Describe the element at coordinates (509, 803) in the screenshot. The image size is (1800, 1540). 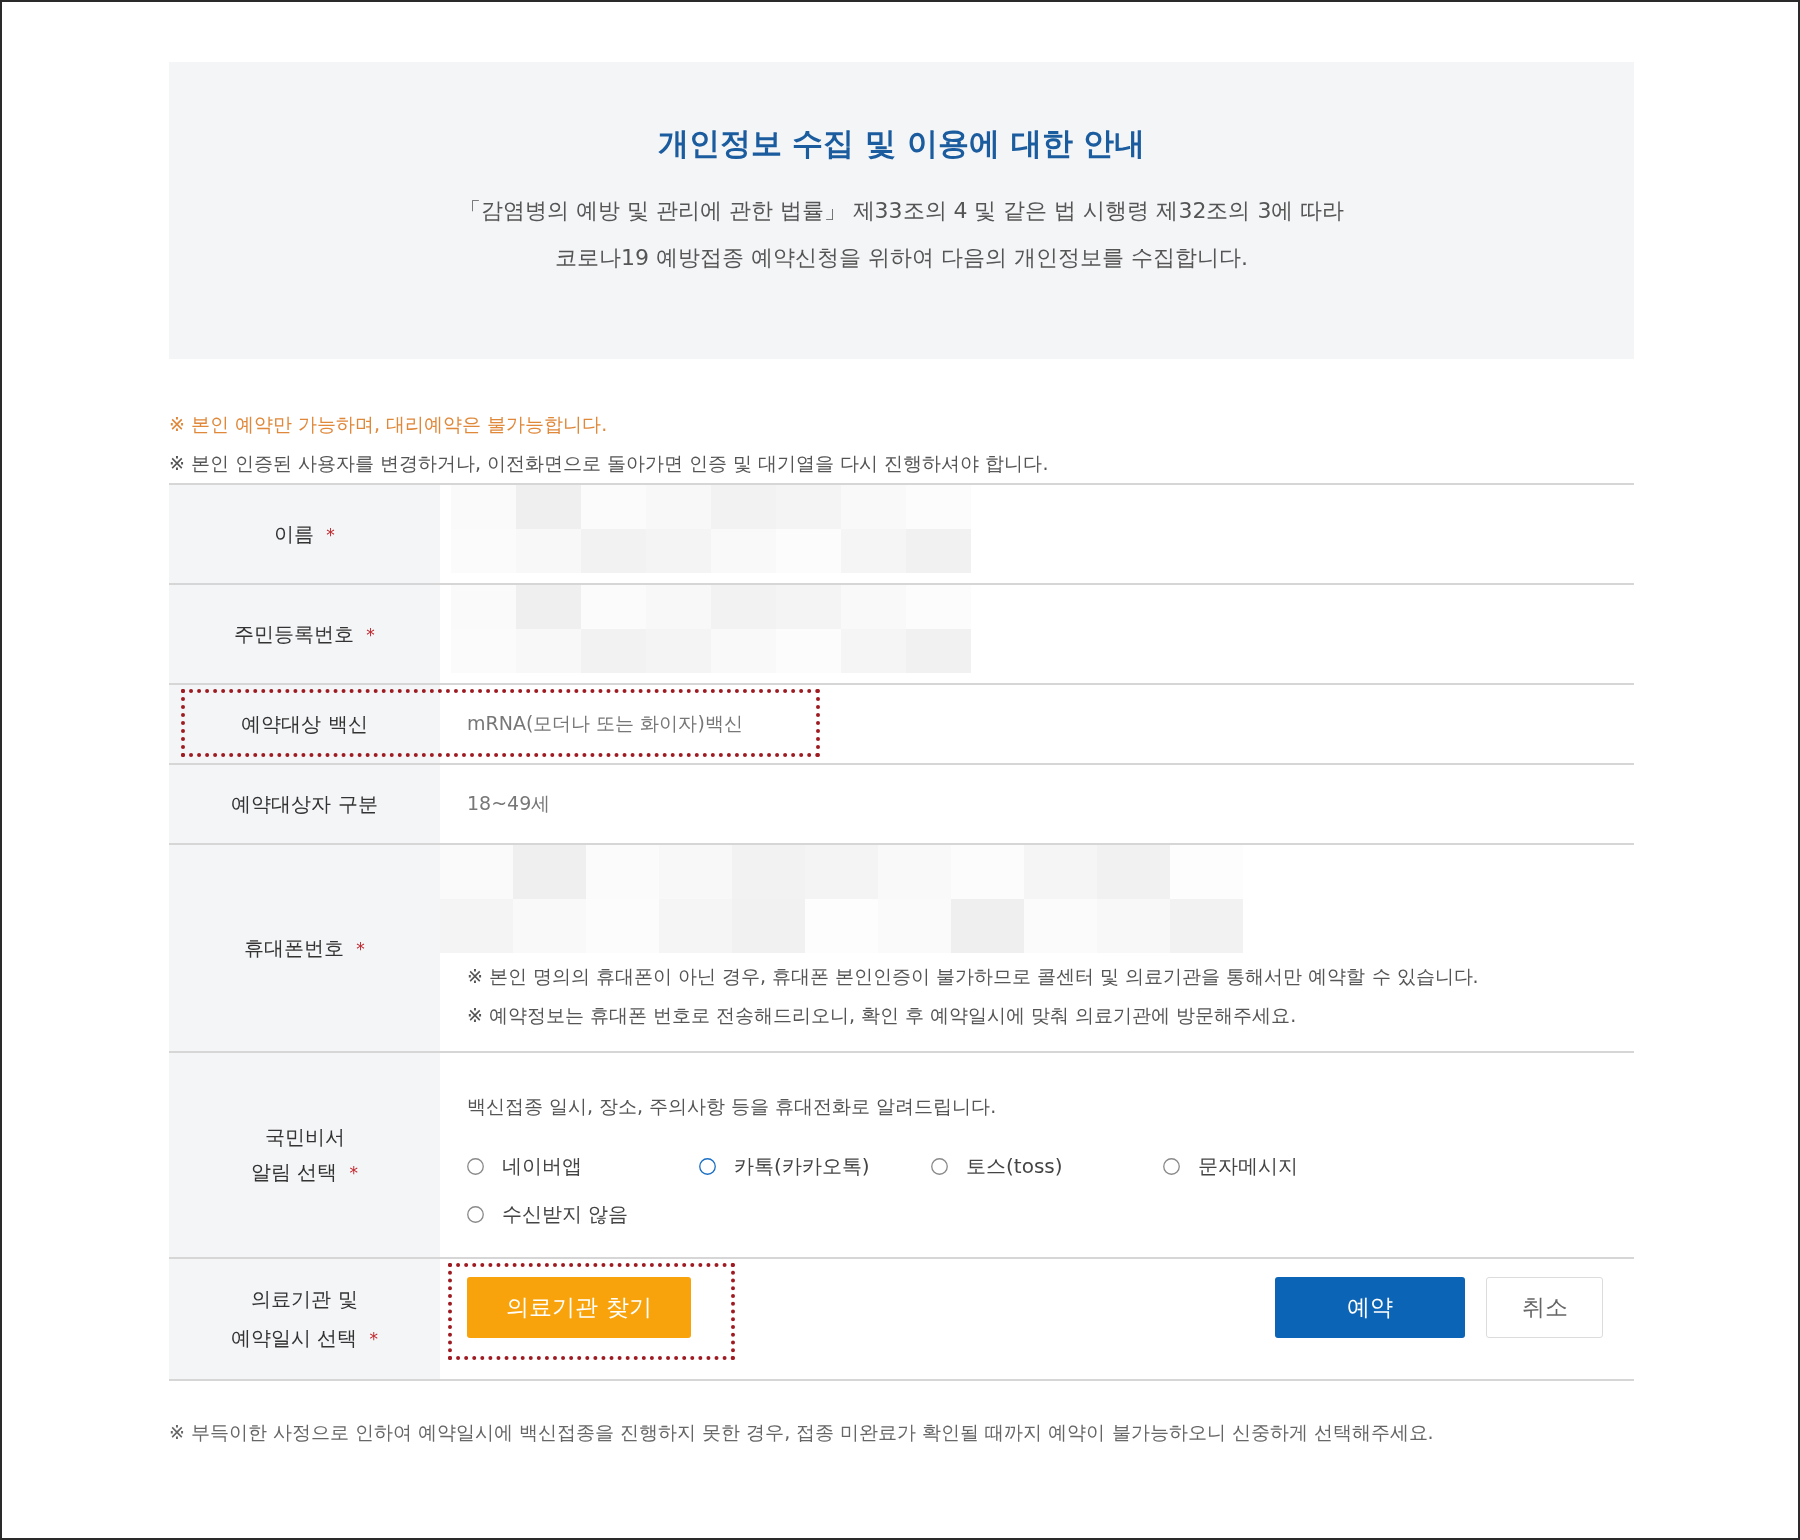
I see `field-value: 18~49세` at that location.